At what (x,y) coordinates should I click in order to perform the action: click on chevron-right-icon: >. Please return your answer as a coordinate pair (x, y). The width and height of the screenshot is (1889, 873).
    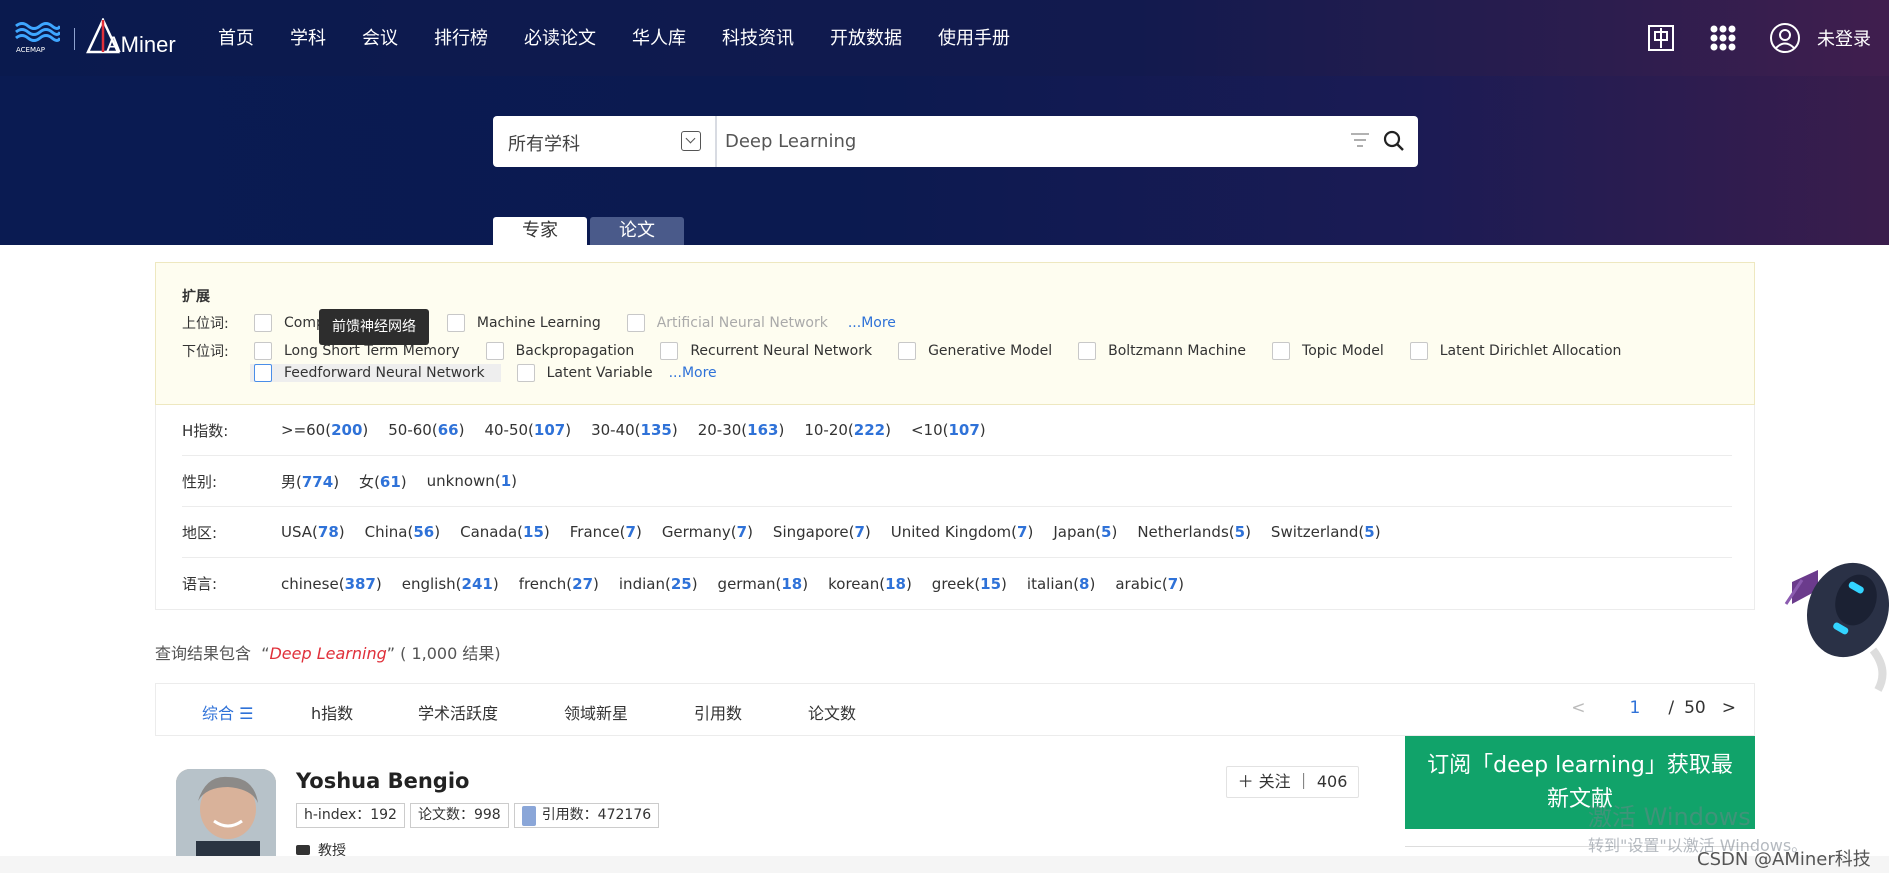
    Looking at the image, I should click on (1729, 708).